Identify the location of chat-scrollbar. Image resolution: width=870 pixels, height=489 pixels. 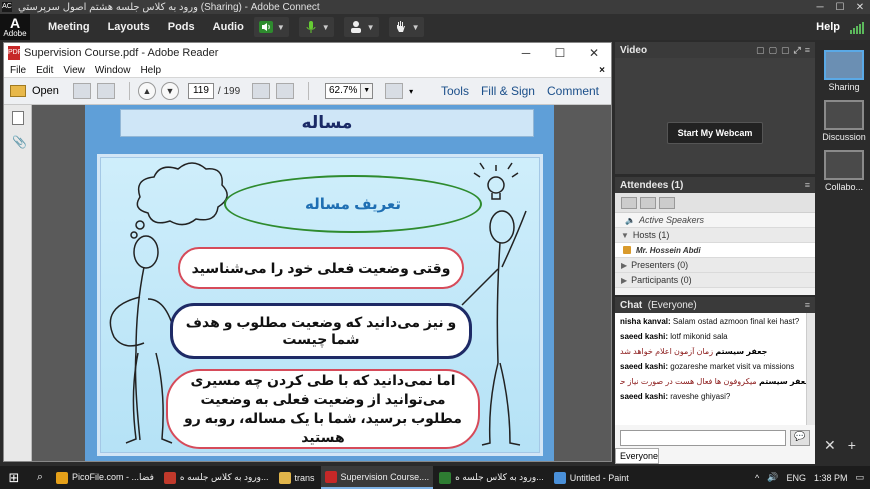
(810, 369).